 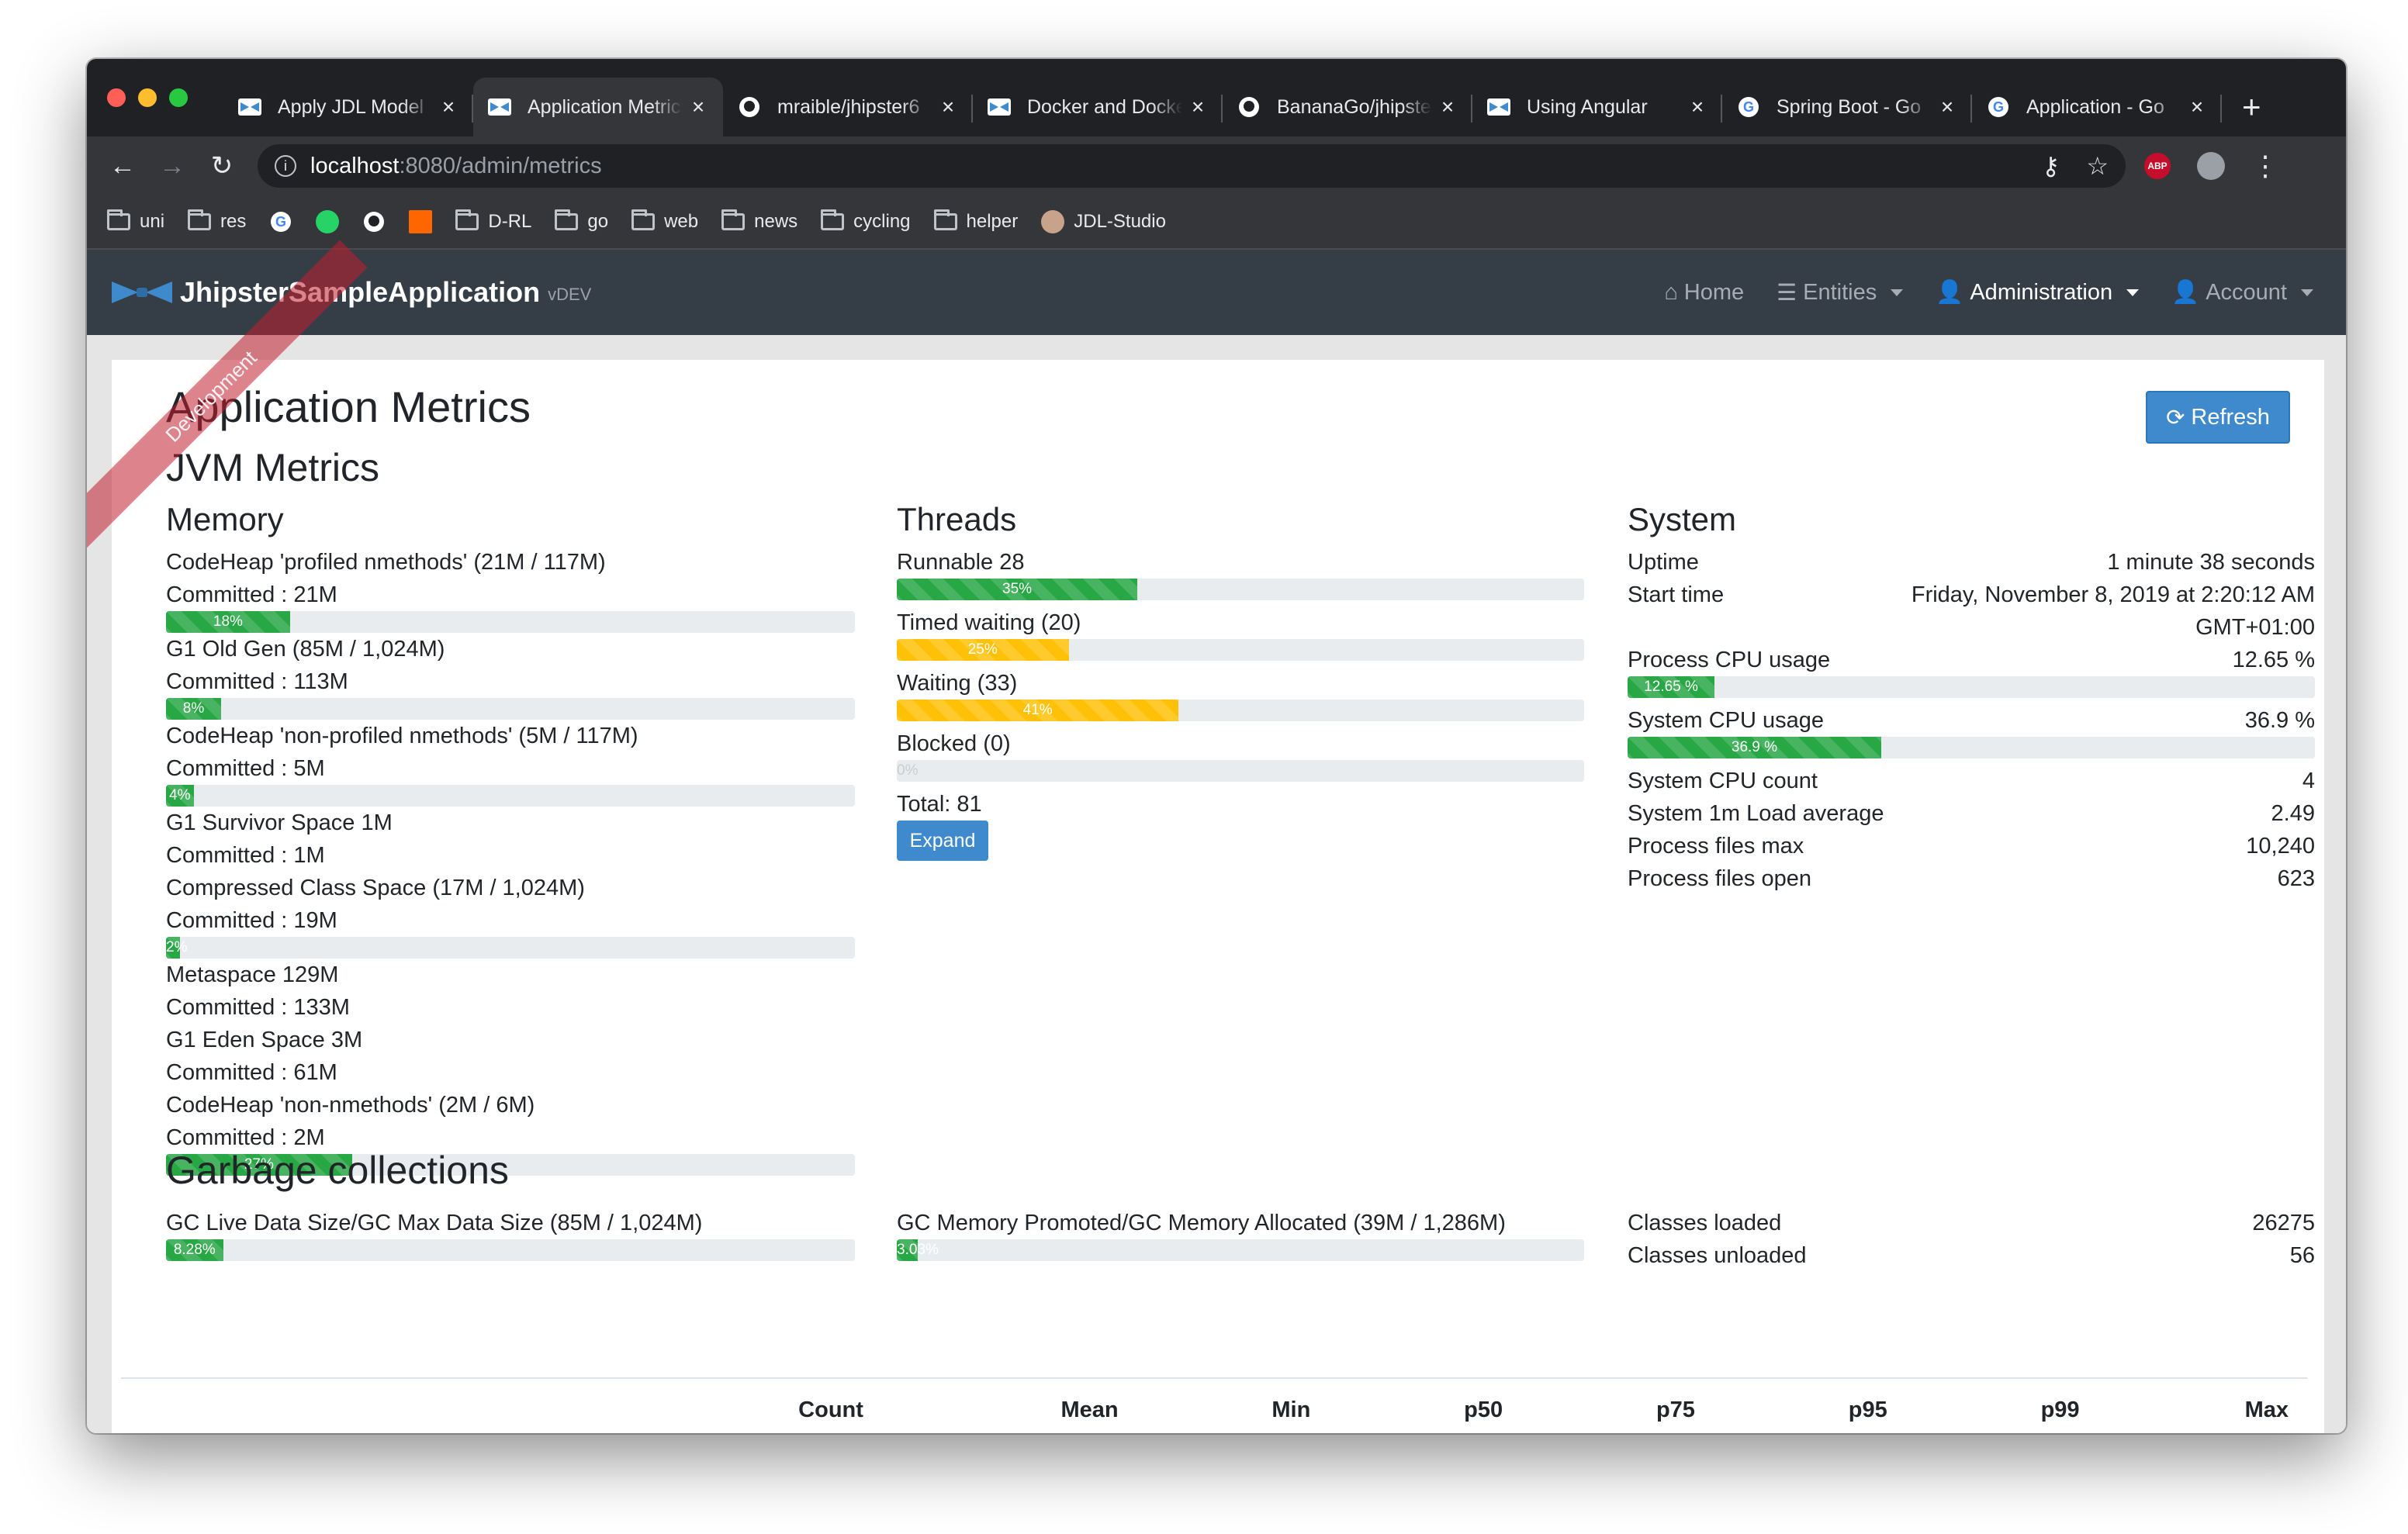 I want to click on system-stat-value: 10,240, so click(x=2280, y=846).